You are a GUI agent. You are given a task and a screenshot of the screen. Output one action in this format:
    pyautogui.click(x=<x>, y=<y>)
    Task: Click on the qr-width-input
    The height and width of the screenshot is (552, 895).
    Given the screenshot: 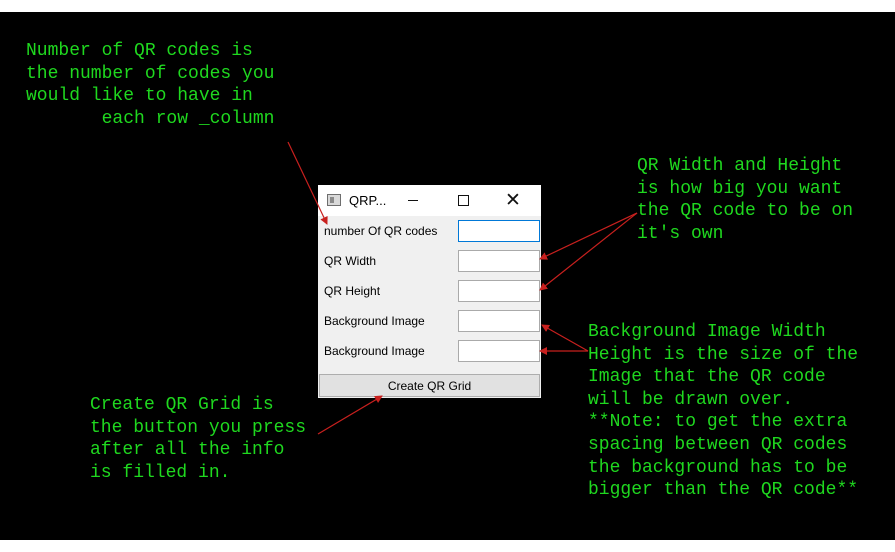 What is the action you would take?
    pyautogui.click(x=499, y=261)
    